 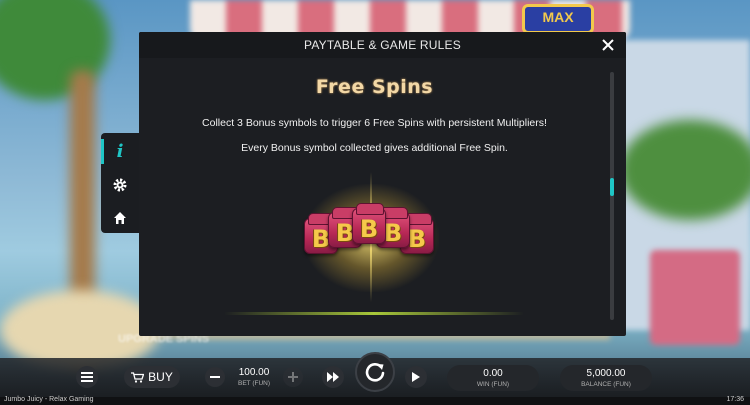 I want to click on spin-icon, so click(x=375, y=372).